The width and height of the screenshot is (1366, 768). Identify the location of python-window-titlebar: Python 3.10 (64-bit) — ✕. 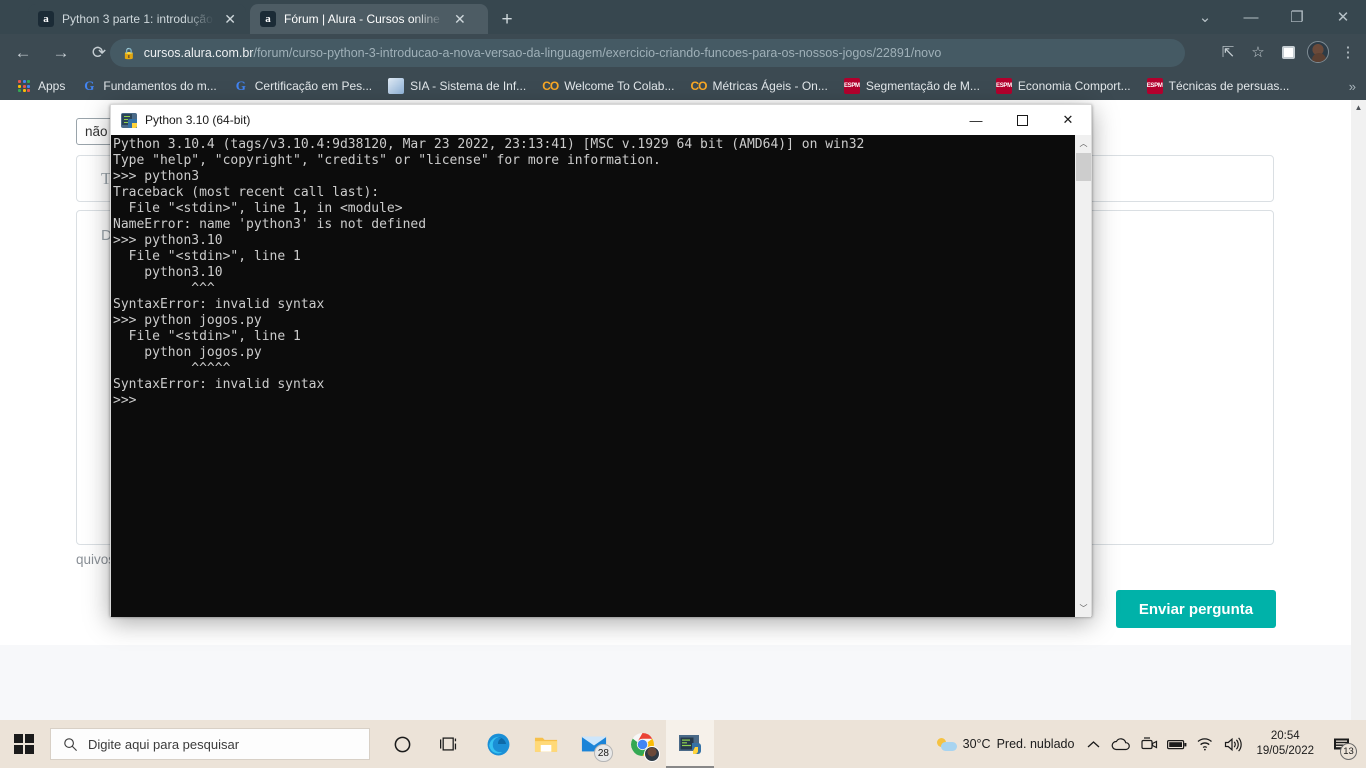
(601, 120).